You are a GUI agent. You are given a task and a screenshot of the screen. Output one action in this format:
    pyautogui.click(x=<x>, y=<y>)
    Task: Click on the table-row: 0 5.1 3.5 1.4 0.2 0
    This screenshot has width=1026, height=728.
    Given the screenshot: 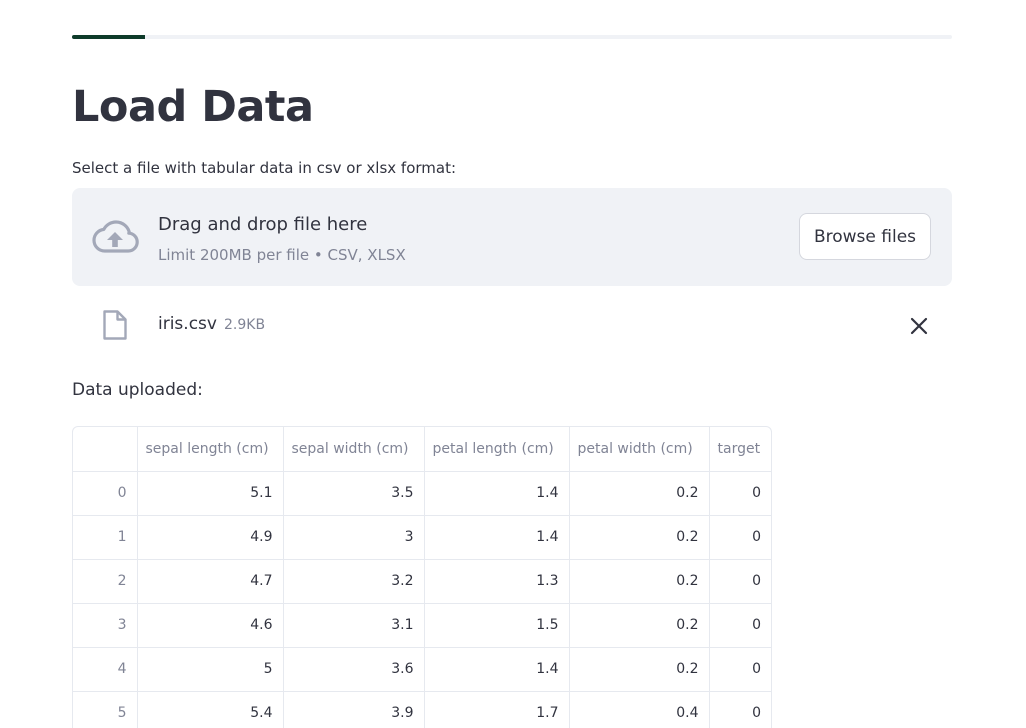 What is the action you would take?
    pyautogui.click(x=422, y=493)
    